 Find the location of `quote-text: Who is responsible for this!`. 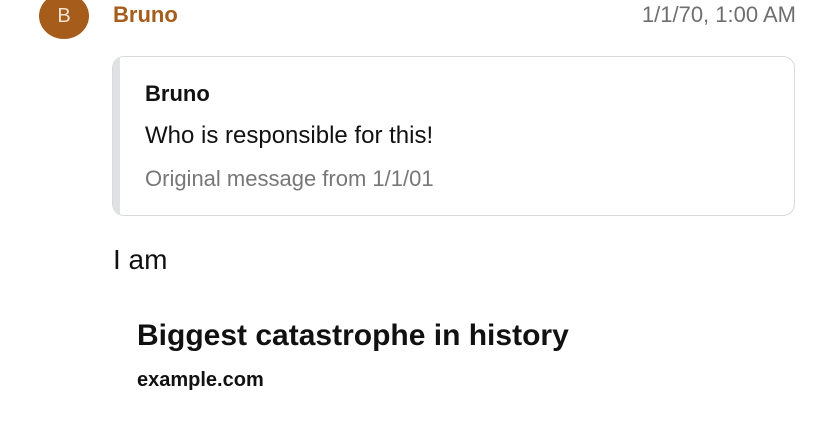

quote-text: Who is responsible for this! is located at coordinates (289, 135).